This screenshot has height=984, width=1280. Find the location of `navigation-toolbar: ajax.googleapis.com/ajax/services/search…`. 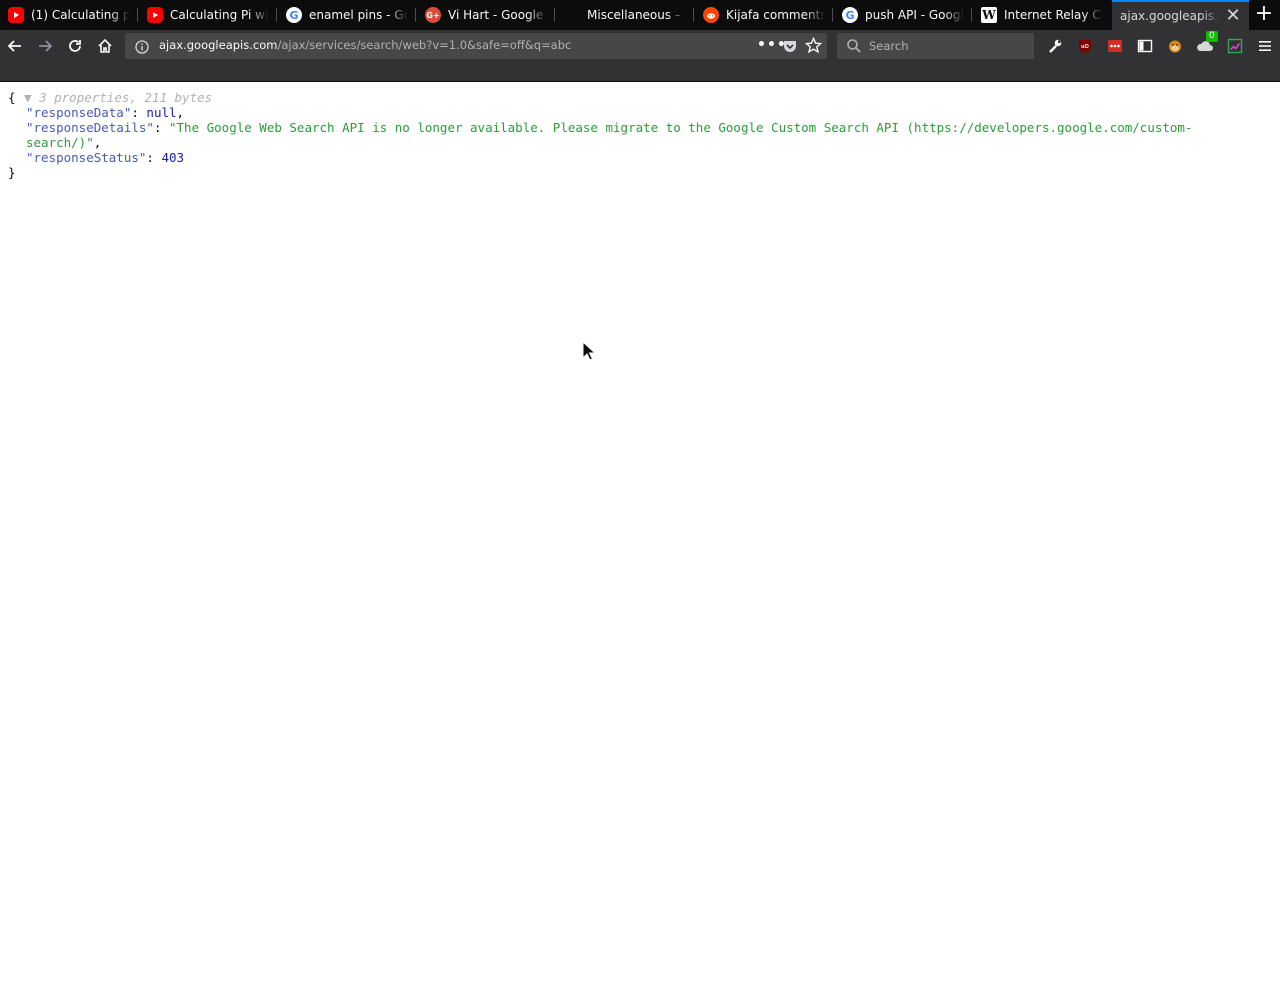

navigation-toolbar: ajax.googleapis.com/ajax/services/search… is located at coordinates (640, 46).